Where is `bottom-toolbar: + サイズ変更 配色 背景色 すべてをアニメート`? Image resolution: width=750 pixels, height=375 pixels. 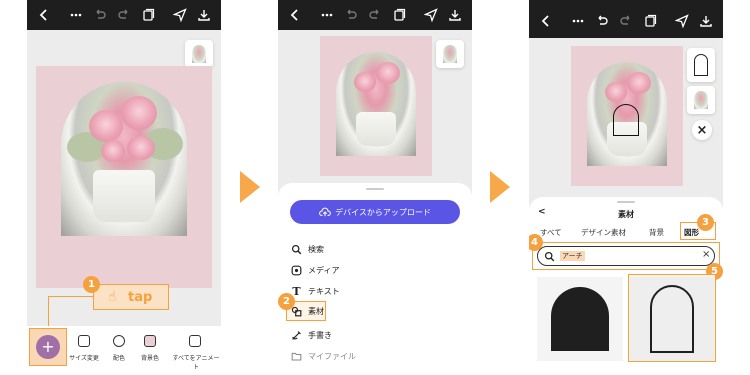 bottom-toolbar: + サイズ変更 配色 背景色 すべてをアニメート is located at coordinates (124, 350).